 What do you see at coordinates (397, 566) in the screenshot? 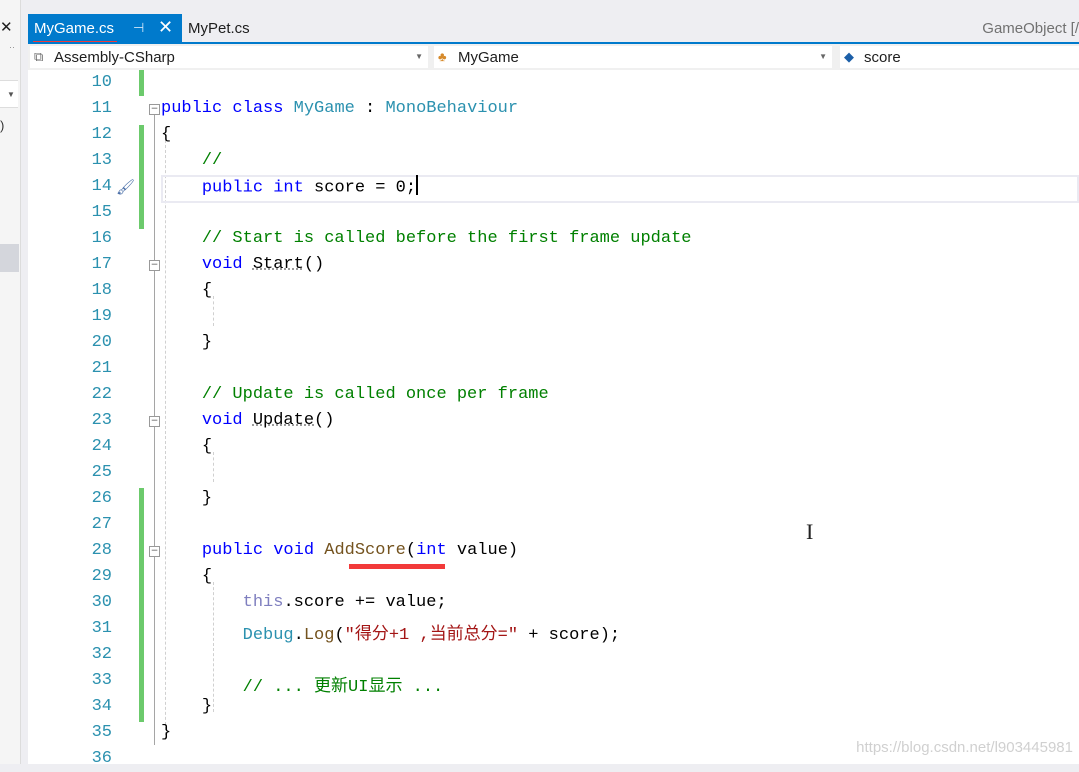
I see `annotation-underline` at bounding box center [397, 566].